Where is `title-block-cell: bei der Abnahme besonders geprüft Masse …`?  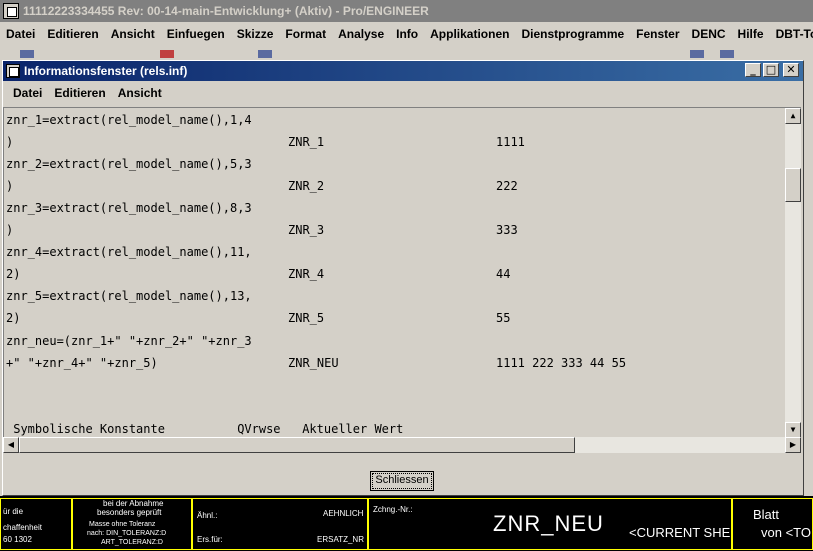
title-block-cell: bei der Abnahme besonders geprüft Masse … is located at coordinates (132, 524).